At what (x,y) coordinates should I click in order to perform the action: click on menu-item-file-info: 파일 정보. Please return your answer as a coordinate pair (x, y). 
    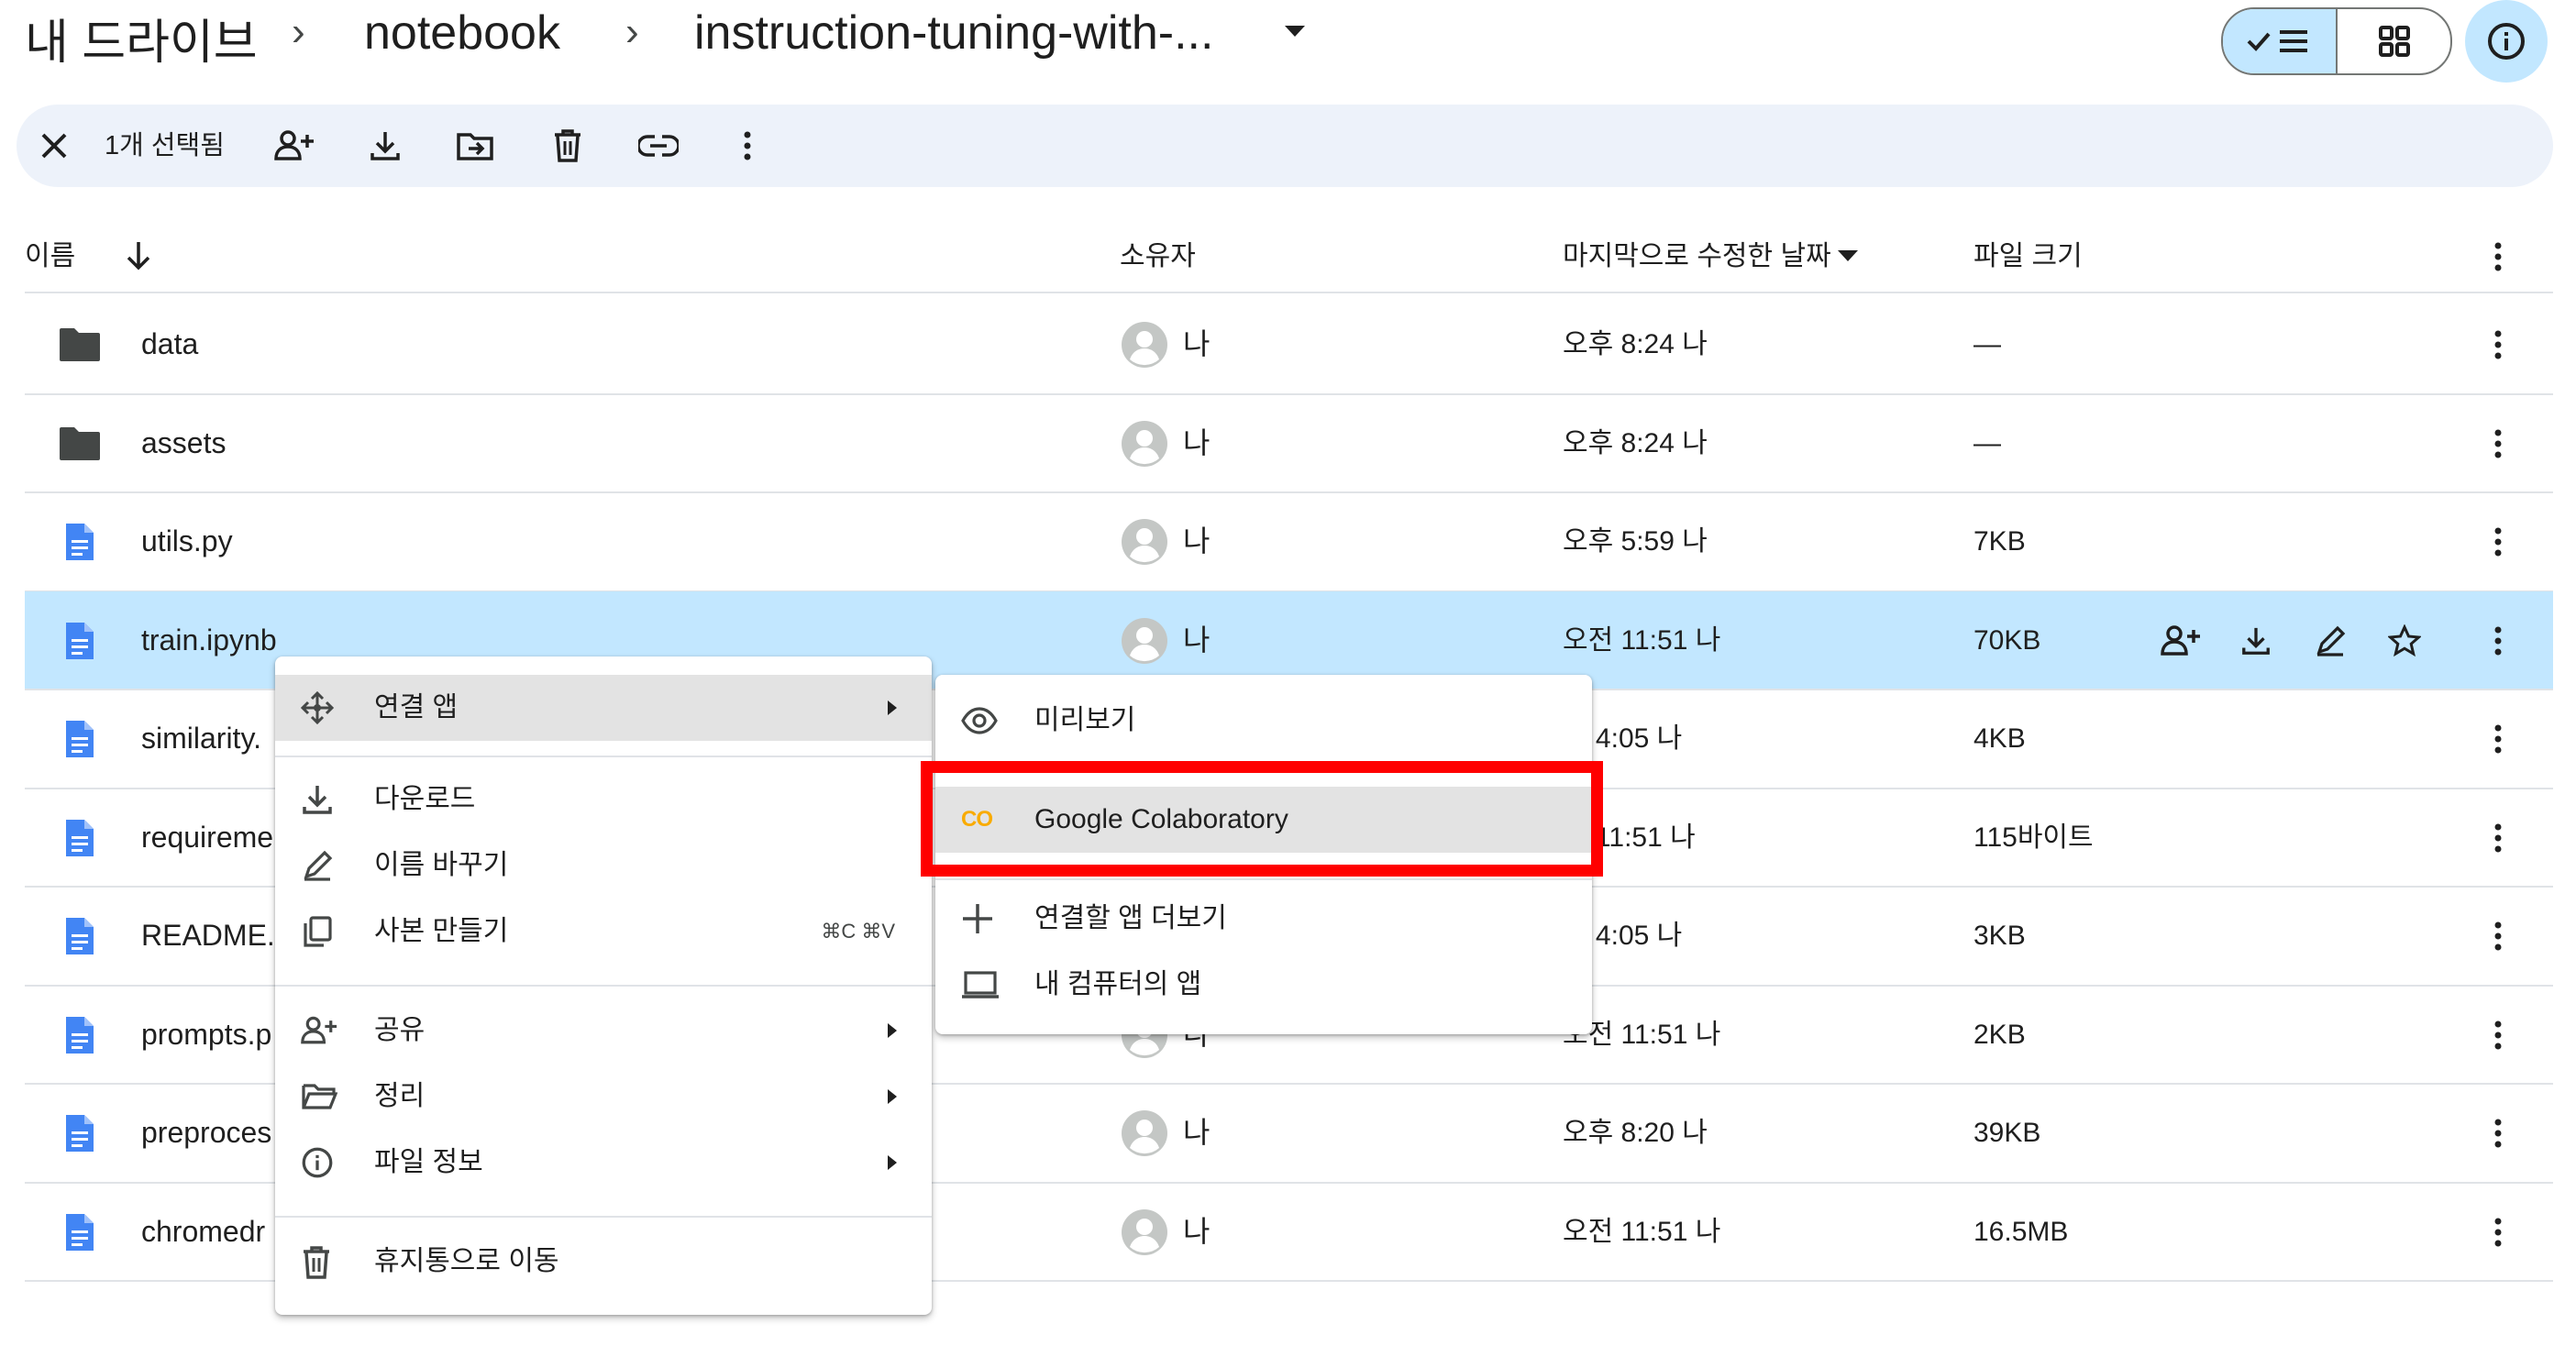
    Looking at the image, I should click on (603, 1163).